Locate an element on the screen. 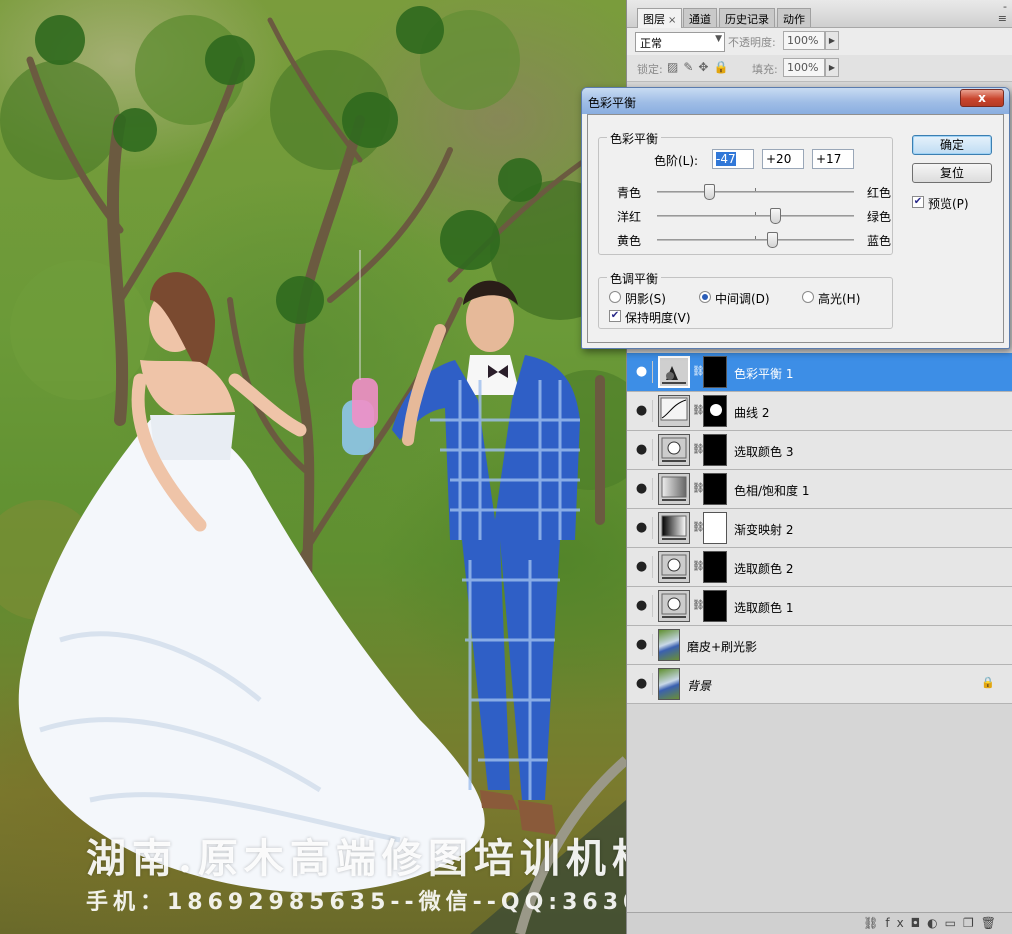  level-yellow-blue-input: +17 is located at coordinates (833, 159).